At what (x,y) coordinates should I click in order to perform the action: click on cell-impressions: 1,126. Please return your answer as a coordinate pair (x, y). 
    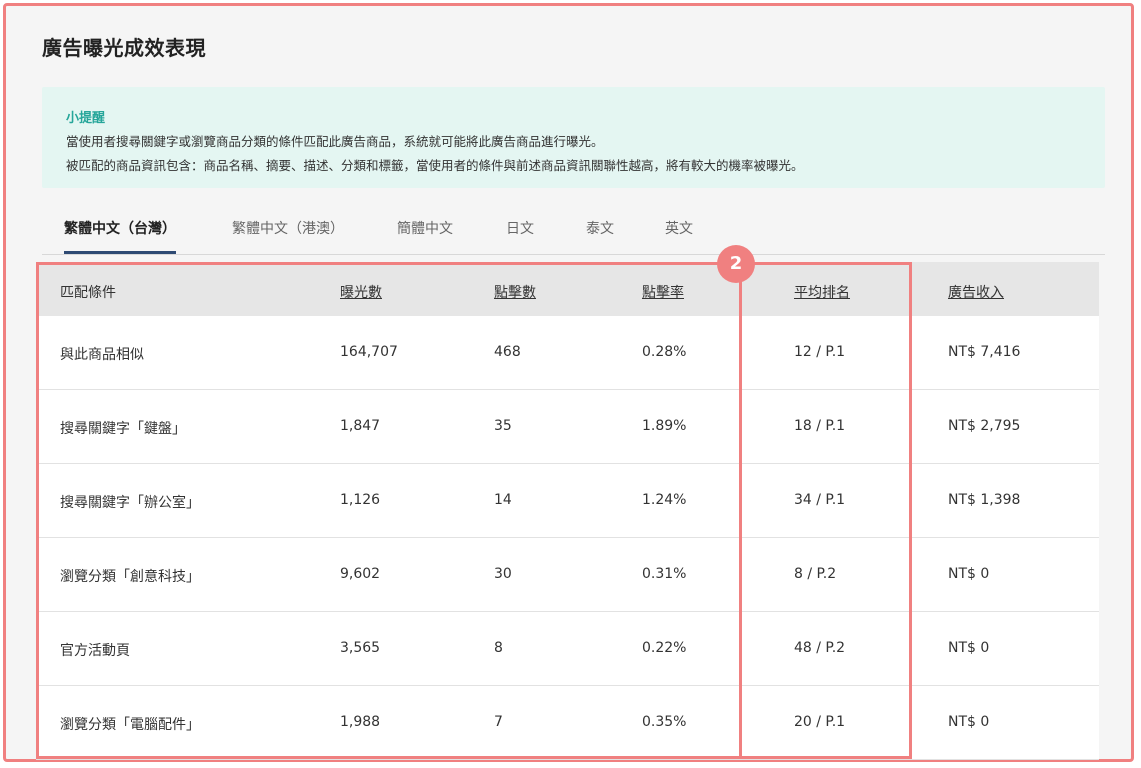
    Looking at the image, I should click on (360, 500).